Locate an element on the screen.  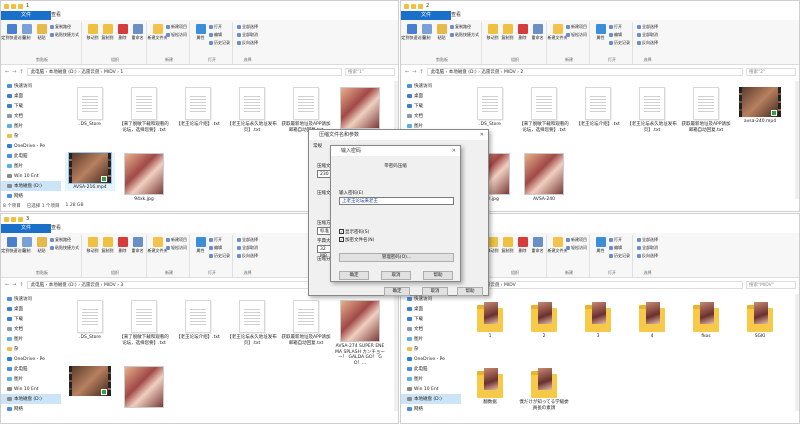
address-bar: 此电脑 › 本地磁盘 (D:) › 迅雷云盘 › MIDV › 3 is located at coordinates (184, 284).